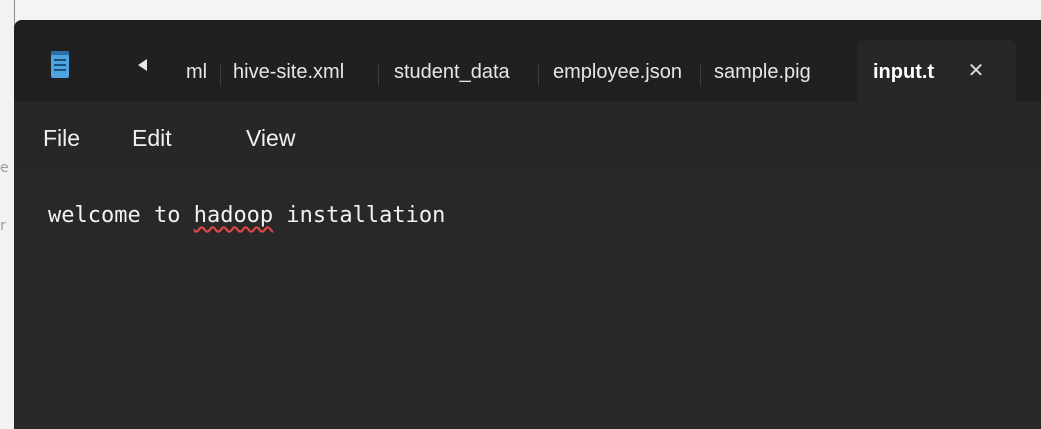 The image size is (1041, 429). What do you see at coordinates (142, 65) in the screenshot?
I see `caret-left-icon` at bounding box center [142, 65].